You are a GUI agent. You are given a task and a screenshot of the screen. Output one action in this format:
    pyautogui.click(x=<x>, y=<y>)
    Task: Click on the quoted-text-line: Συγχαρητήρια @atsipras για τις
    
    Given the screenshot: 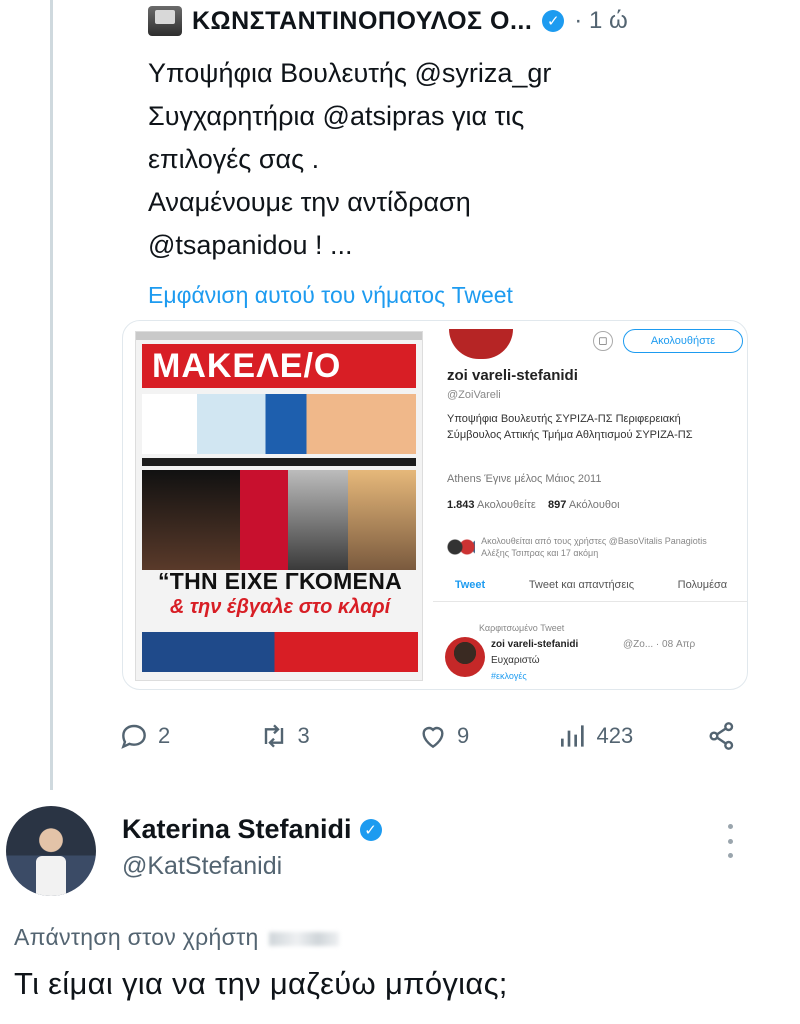 What is the action you would take?
    pyautogui.click(x=336, y=116)
    